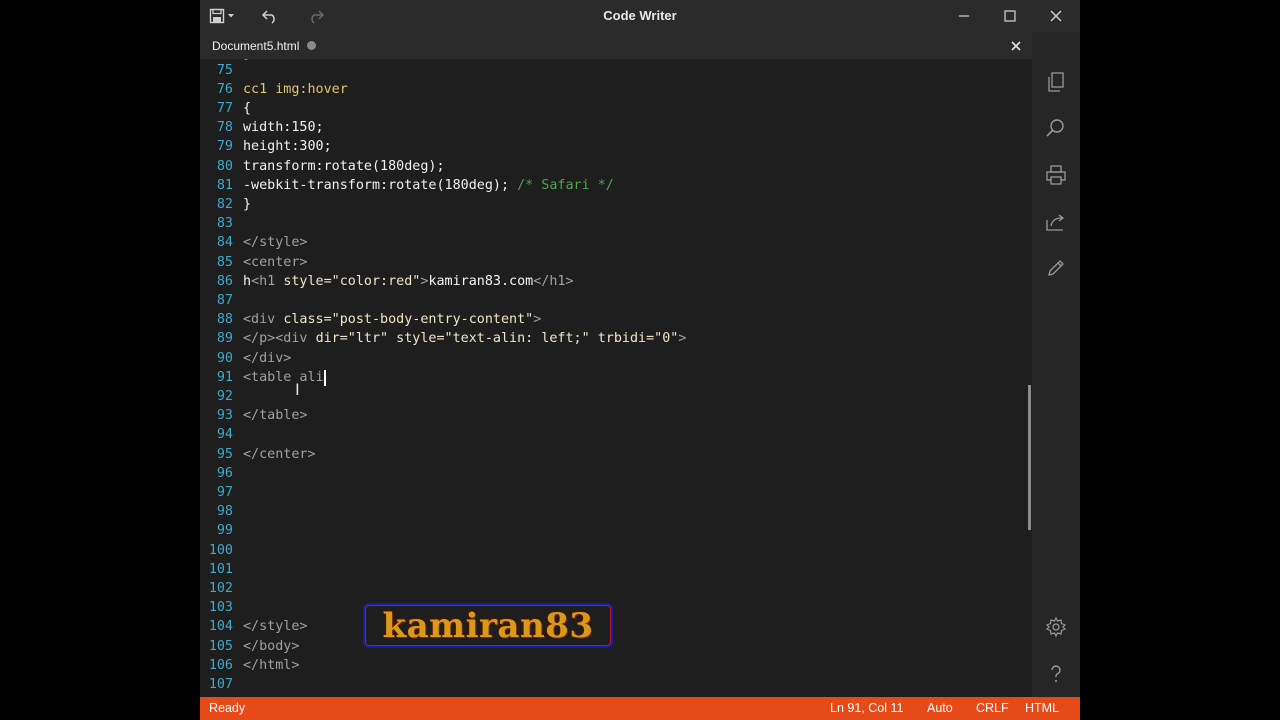  Describe the element at coordinates (247, 281) in the screenshot. I see `code-token: h` at that location.